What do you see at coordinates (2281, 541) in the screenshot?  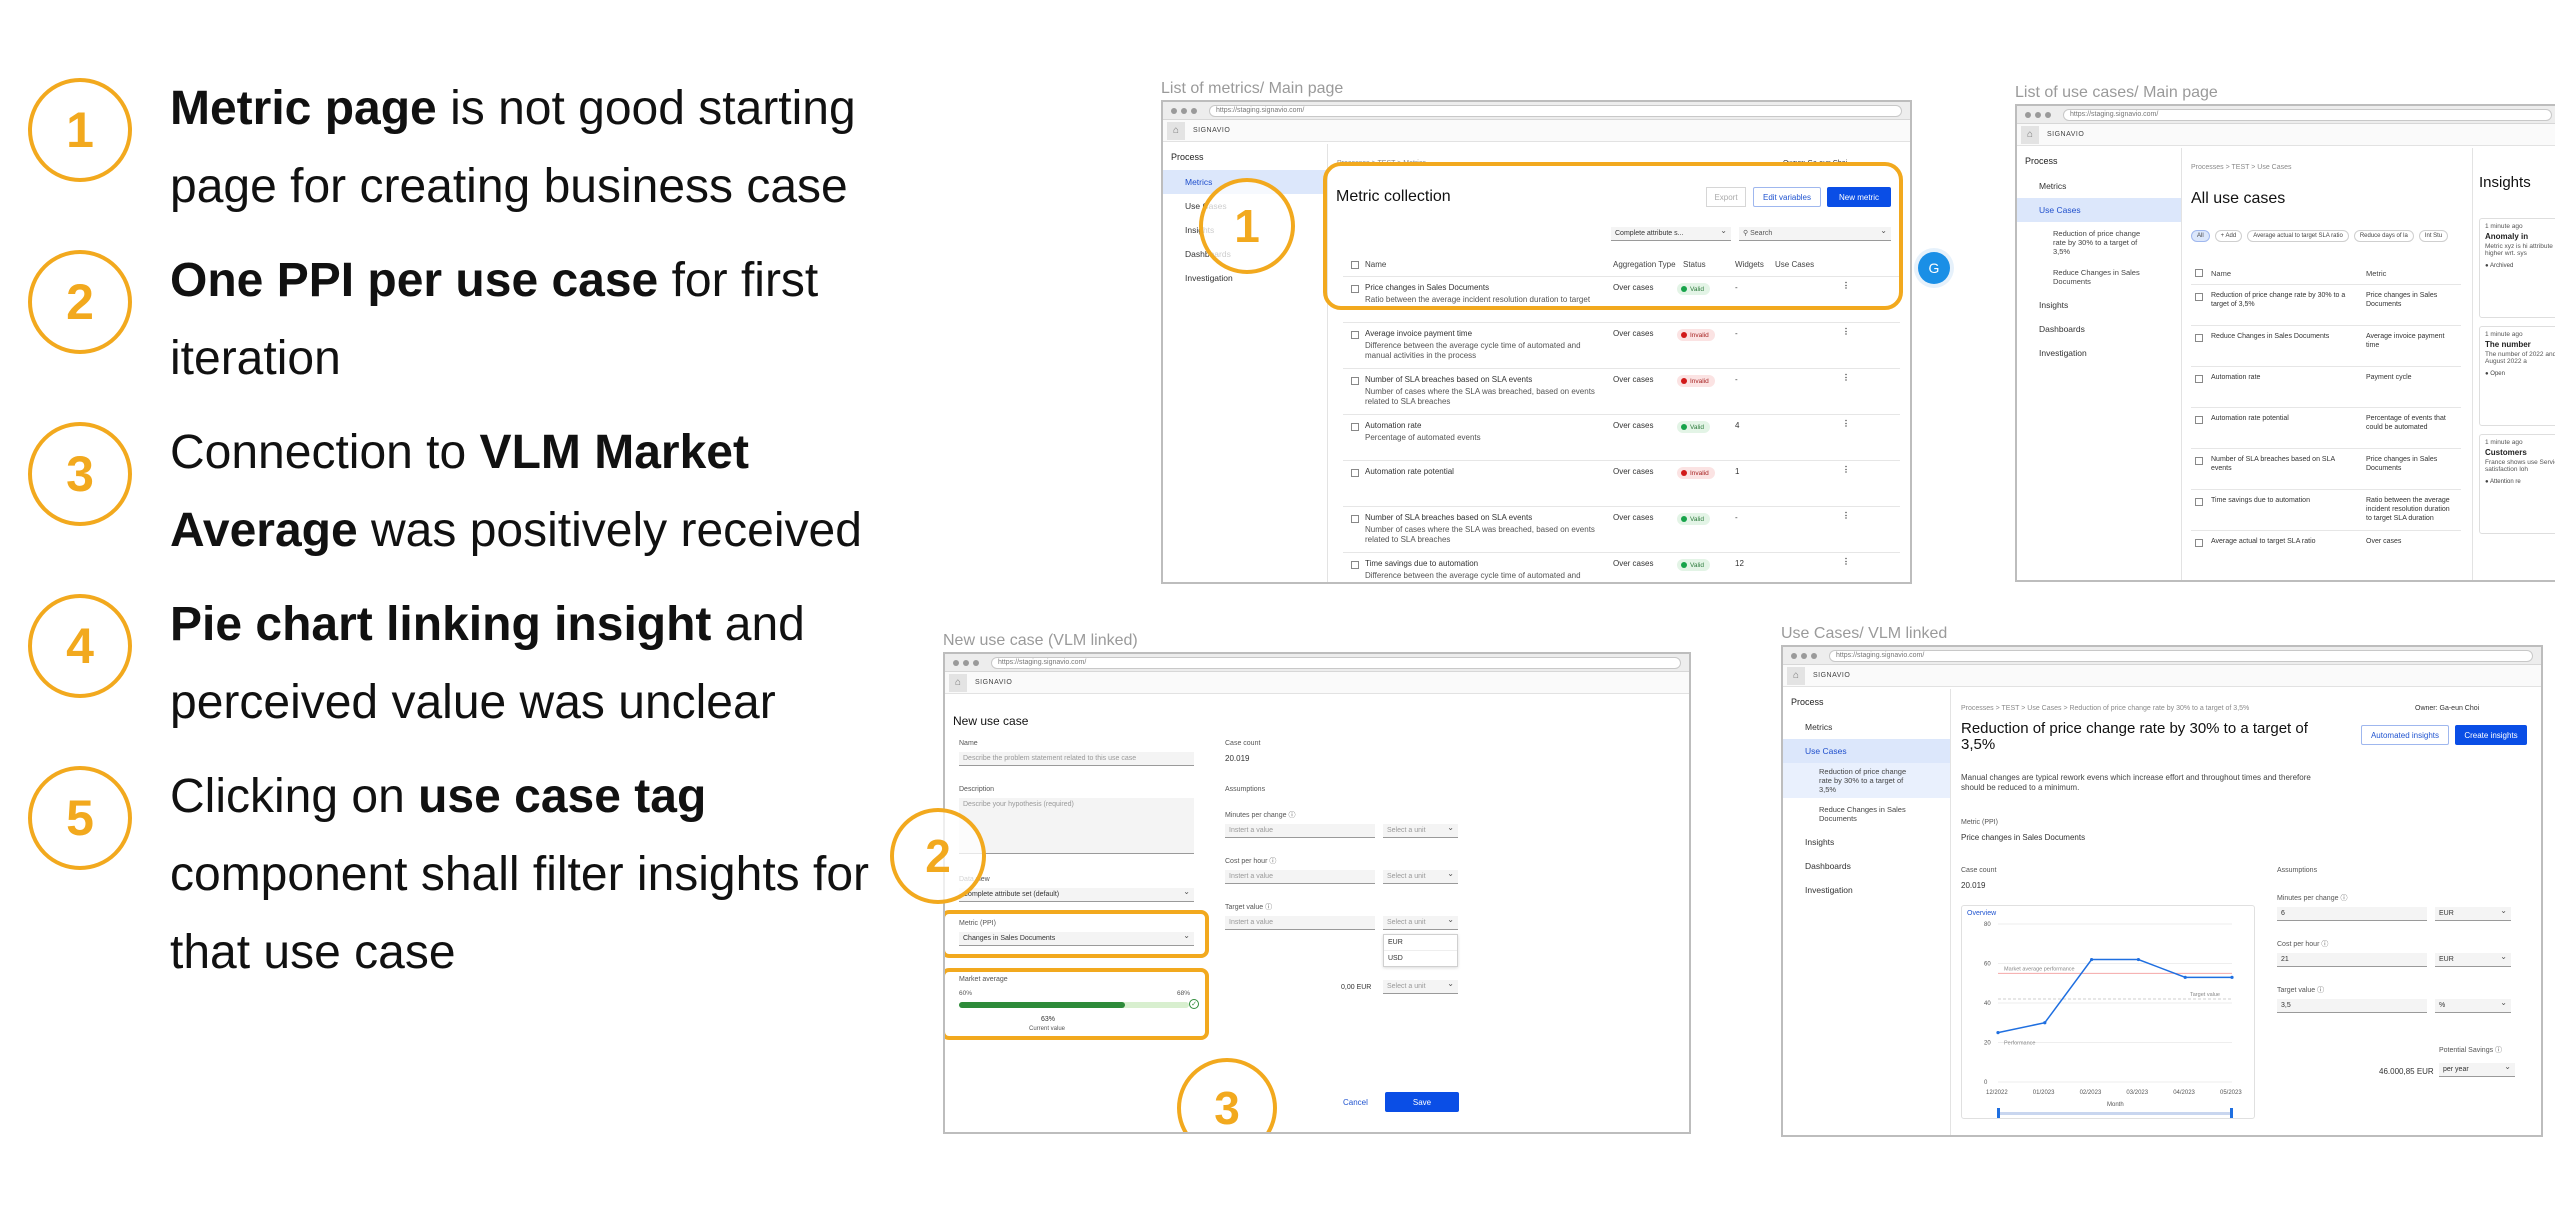 I see `use-case-name: Average actual to target SLA ratio` at bounding box center [2281, 541].